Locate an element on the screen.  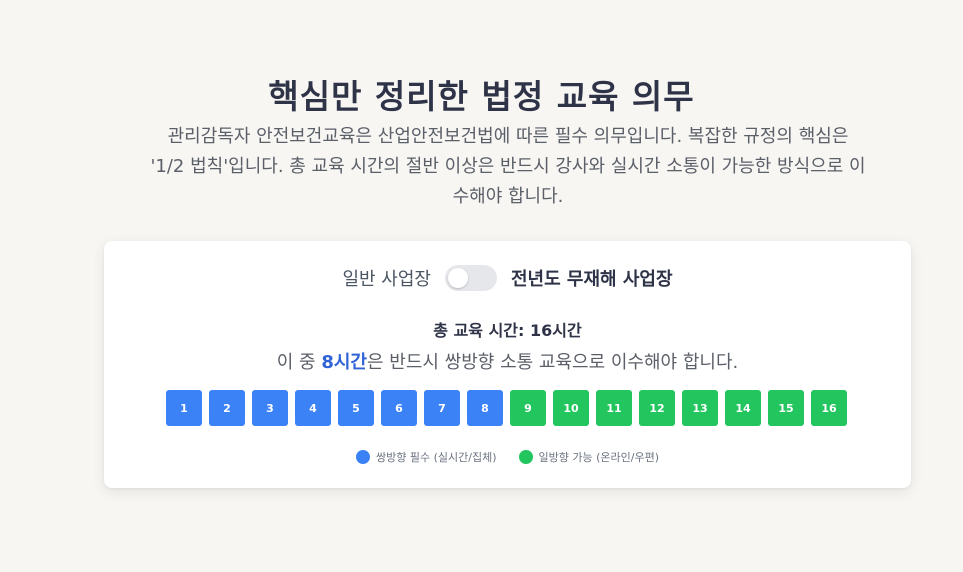
legend-item-two-way: 쌍방향 필수 (실시간/집체) is located at coordinates (426, 457).